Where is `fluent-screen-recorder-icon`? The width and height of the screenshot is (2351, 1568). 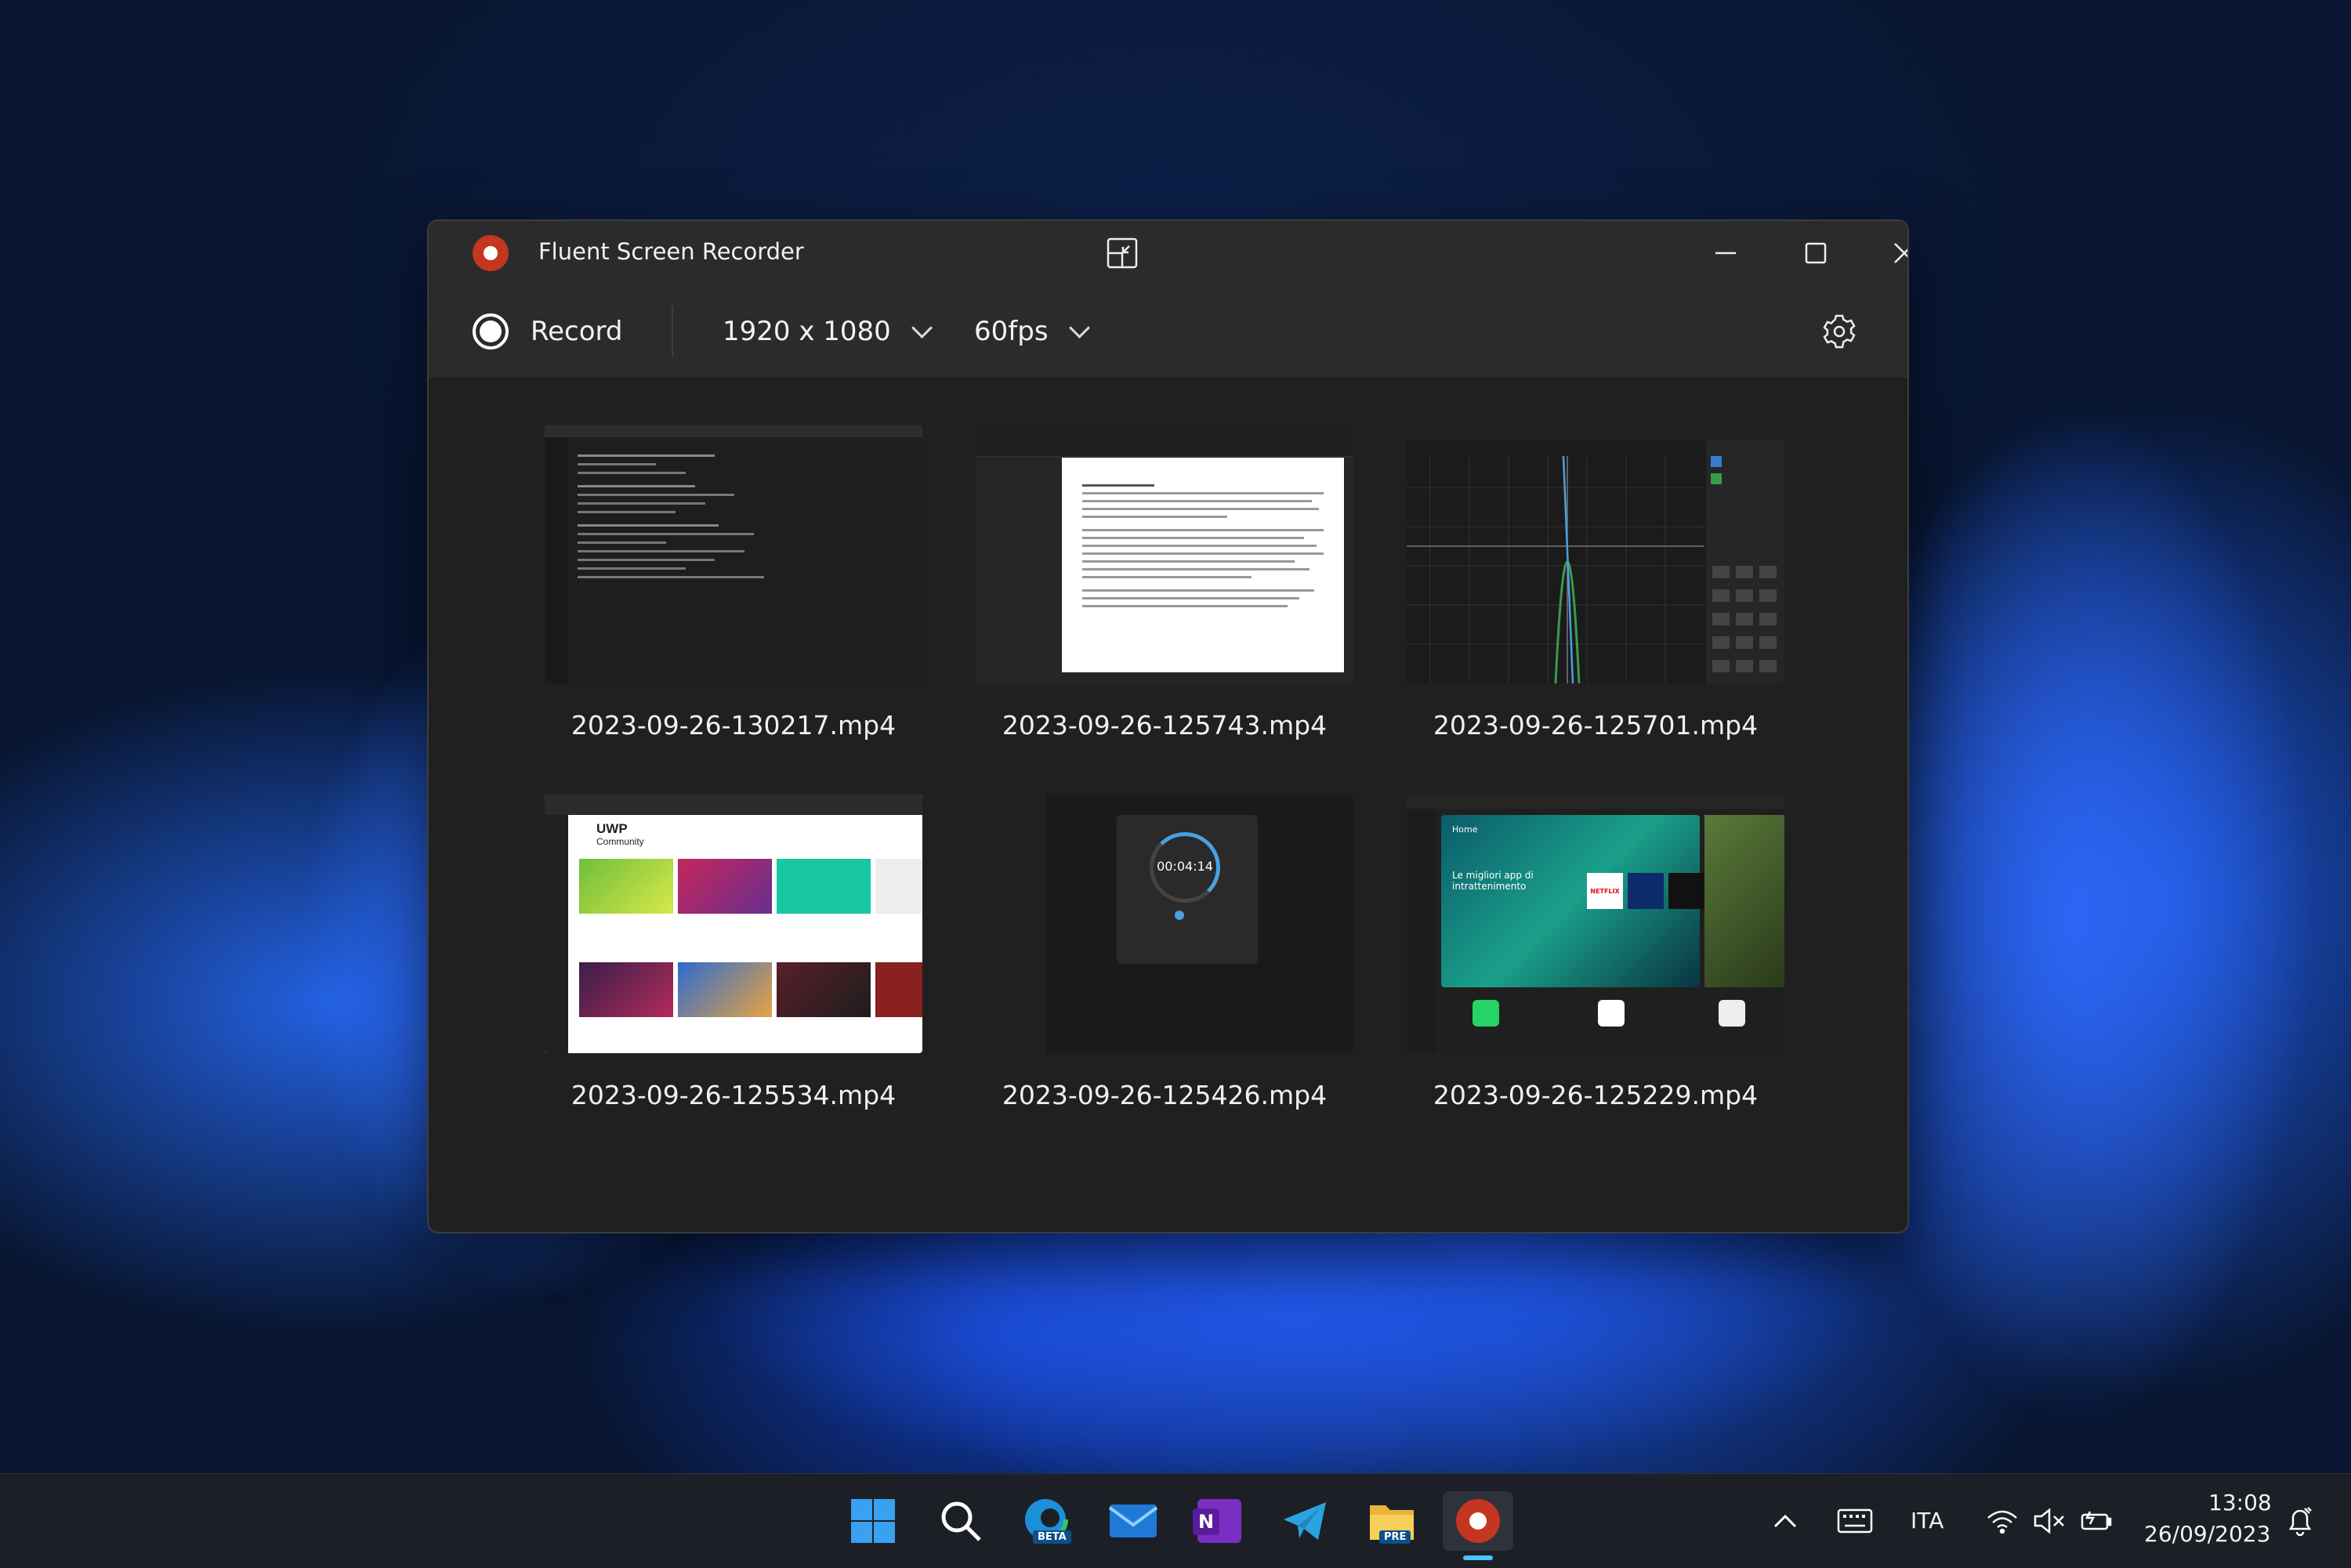 fluent-screen-recorder-icon is located at coordinates (1478, 1526).